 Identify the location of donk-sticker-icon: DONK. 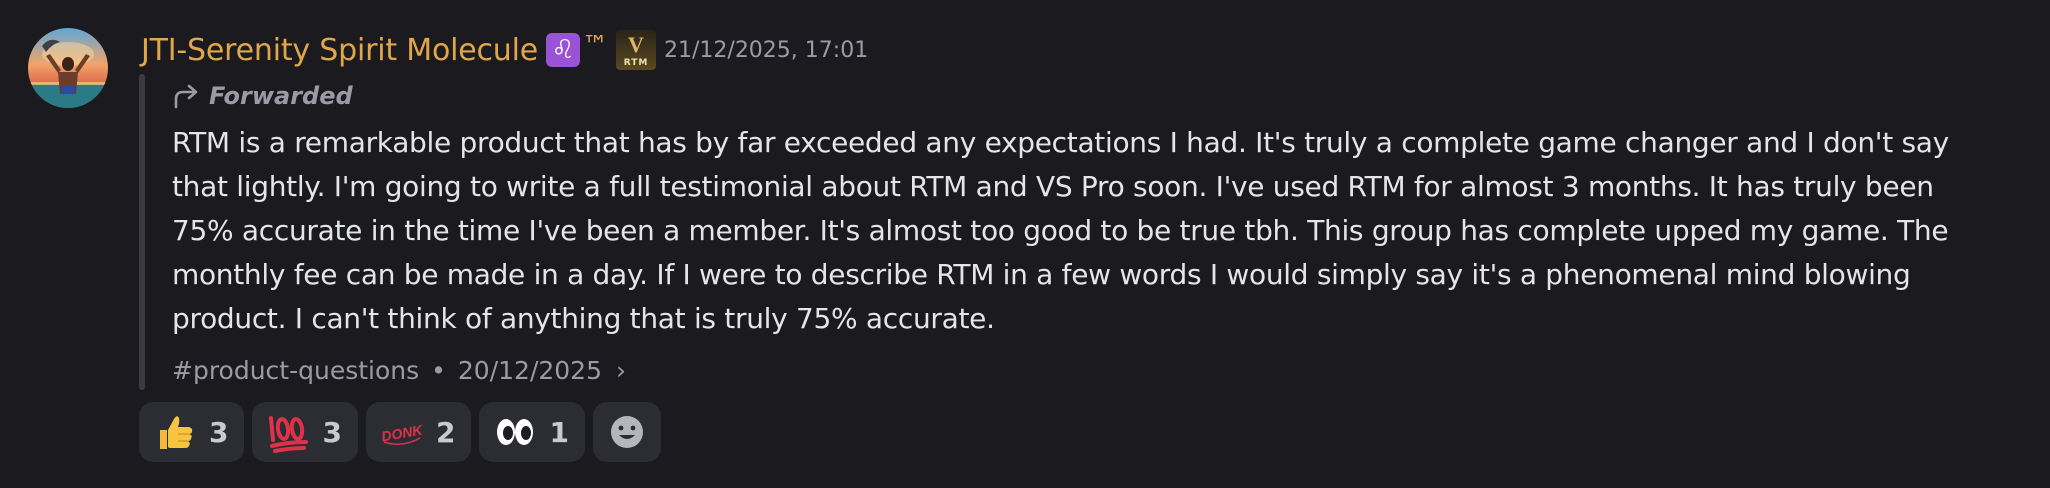
(402, 432).